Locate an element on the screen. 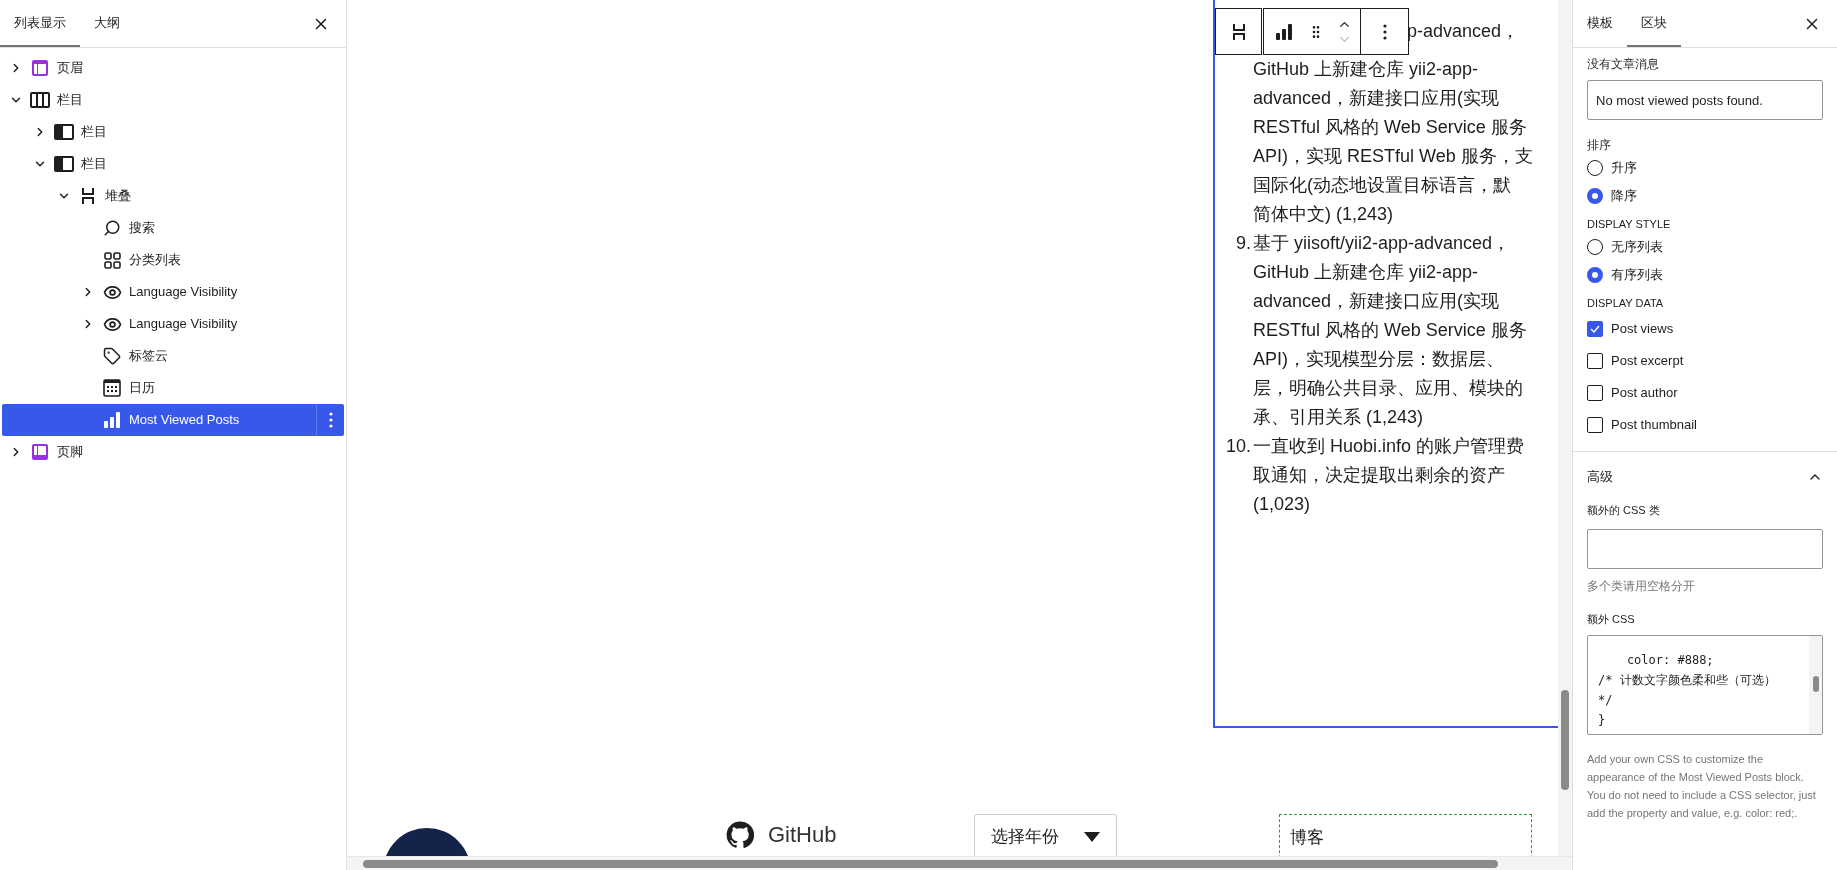 The height and width of the screenshot is (870, 1837). list-text: 层，明确公共目录、应用、模块的 is located at coordinates (1388, 388).